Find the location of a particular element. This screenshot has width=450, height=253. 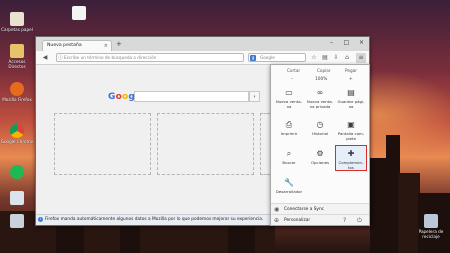

paste-button: Pegar is located at coordinates (351, 70).